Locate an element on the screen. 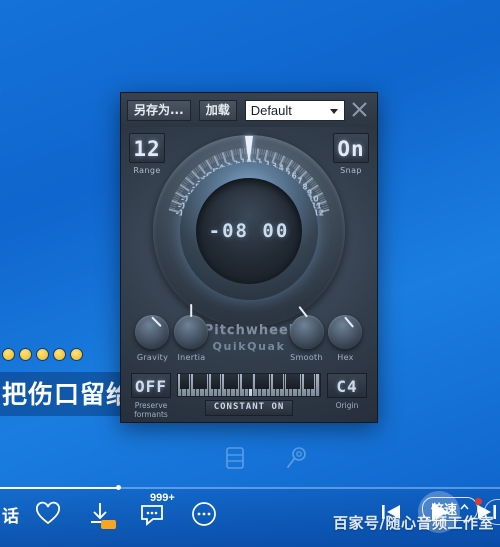 The width and height of the screenshot is (500, 547). preserve-formants-value: OFF is located at coordinates (151, 385).